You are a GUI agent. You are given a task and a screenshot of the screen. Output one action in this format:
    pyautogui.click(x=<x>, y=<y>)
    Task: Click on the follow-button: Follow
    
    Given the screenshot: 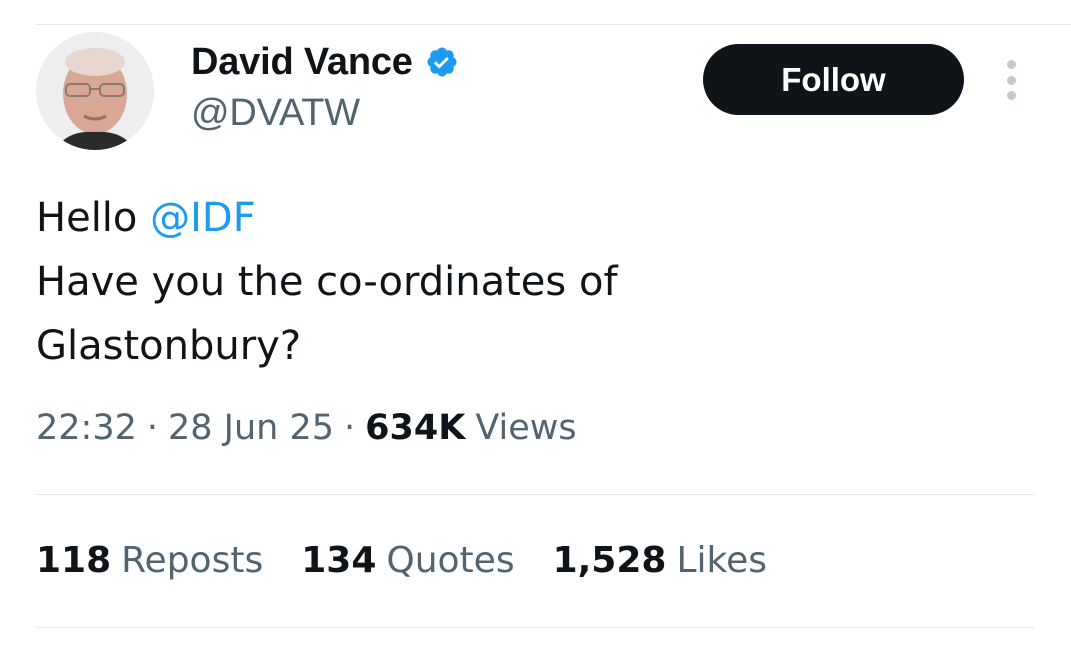 What is the action you would take?
    pyautogui.click(x=833, y=79)
    